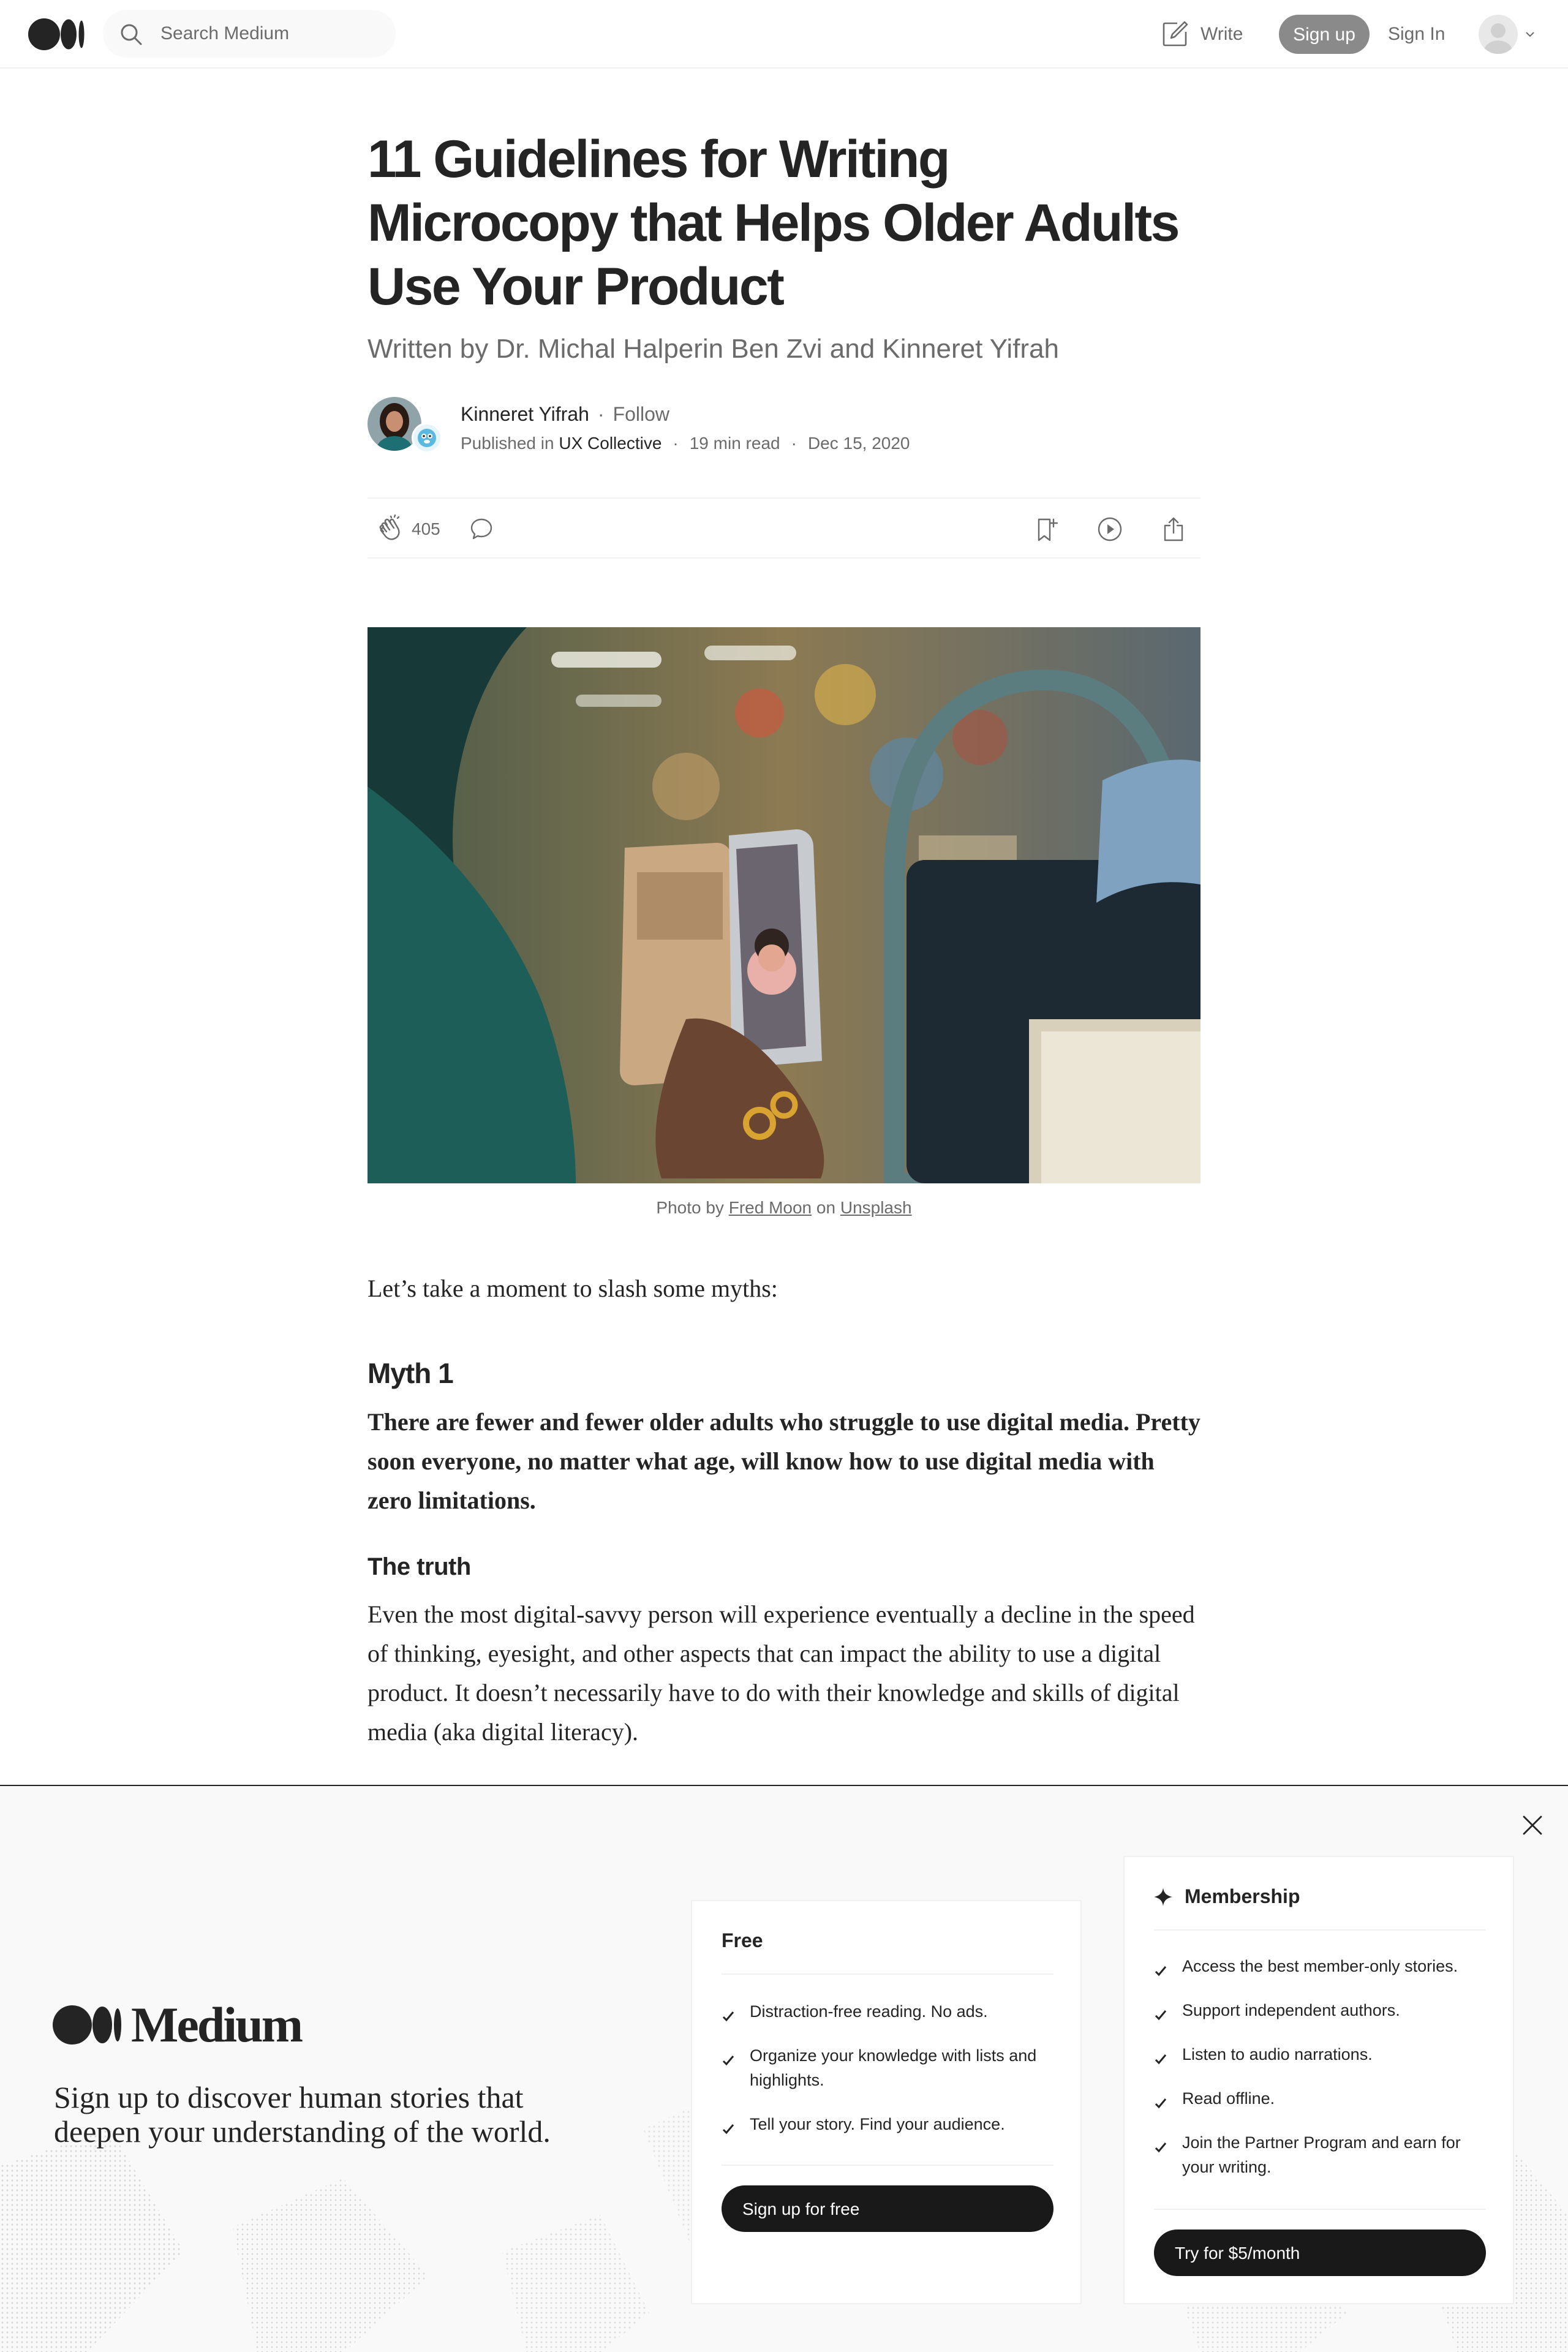 This screenshot has height=2352, width=1568. What do you see at coordinates (131, 35) in the screenshot?
I see `search-icon` at bounding box center [131, 35].